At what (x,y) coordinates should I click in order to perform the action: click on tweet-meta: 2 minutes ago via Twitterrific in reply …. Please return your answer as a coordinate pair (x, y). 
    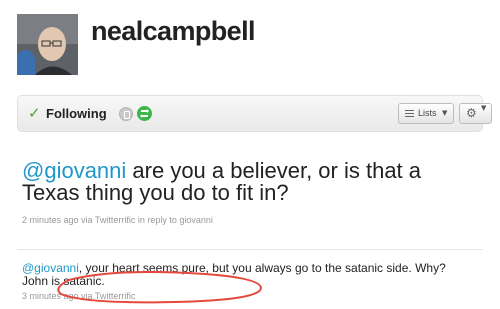
    Looking at the image, I should click on (117, 220).